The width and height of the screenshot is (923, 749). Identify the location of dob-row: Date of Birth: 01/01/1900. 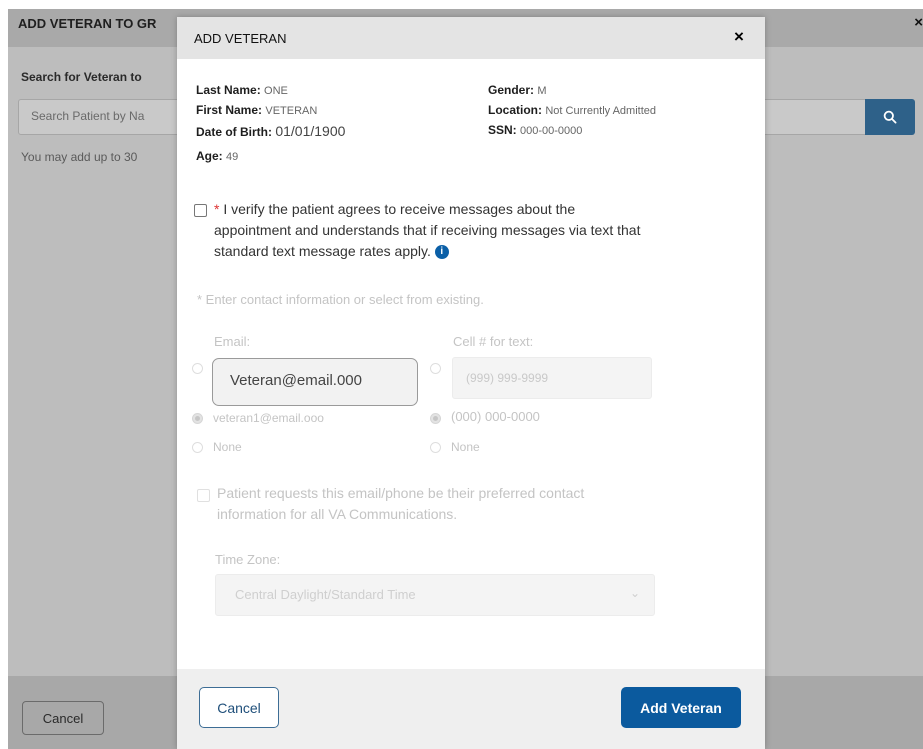
(270, 131).